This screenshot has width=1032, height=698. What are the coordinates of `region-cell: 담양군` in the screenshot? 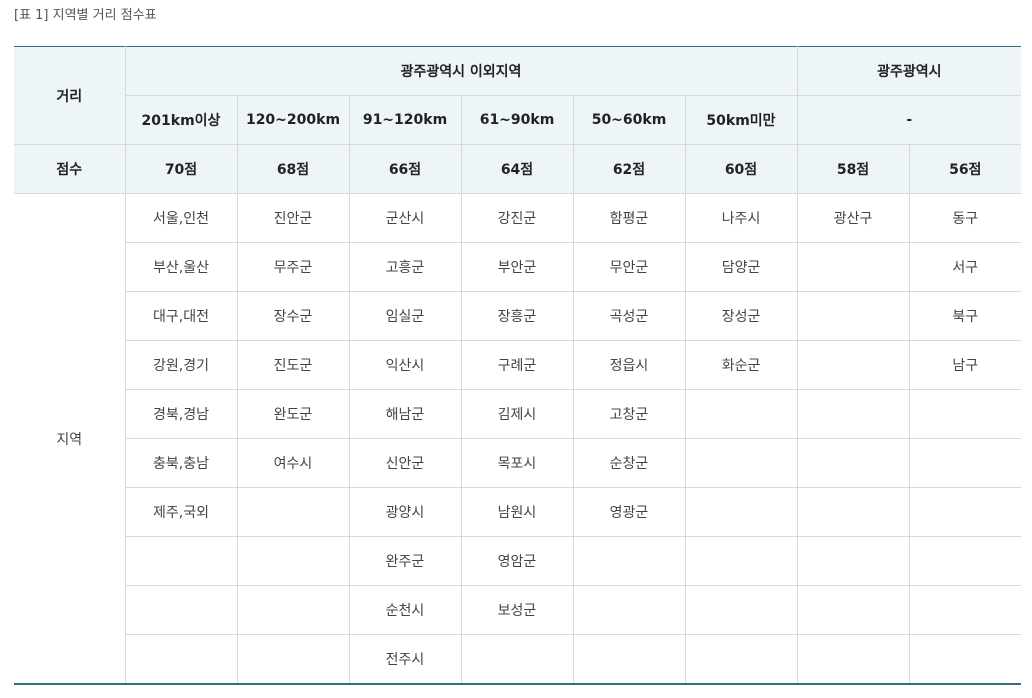 It's located at (741, 267).